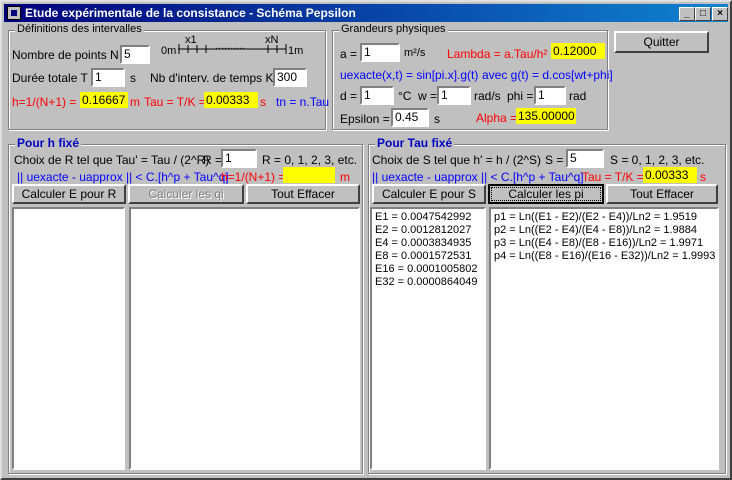 The image size is (732, 480). I want to click on alpha-value: 135.00000, so click(546, 116).